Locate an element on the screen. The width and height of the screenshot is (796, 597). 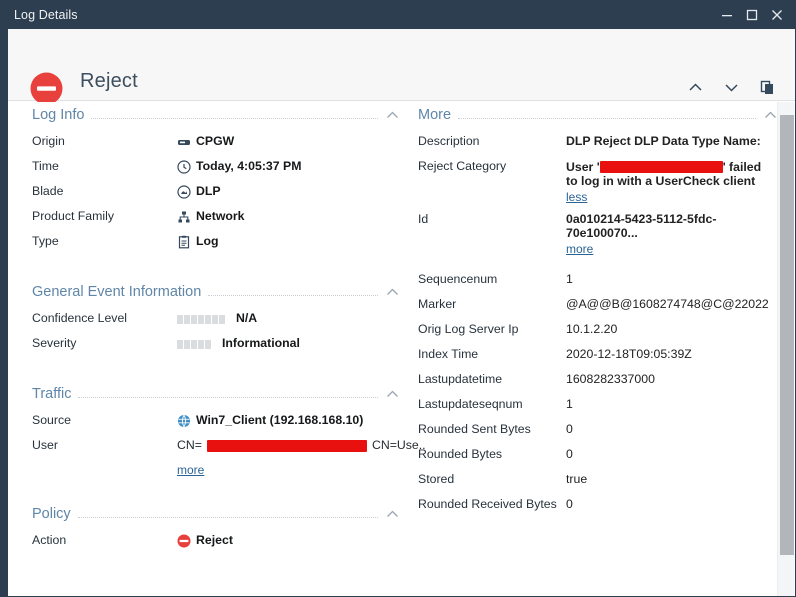
row-key: Id is located at coordinates (423, 219).